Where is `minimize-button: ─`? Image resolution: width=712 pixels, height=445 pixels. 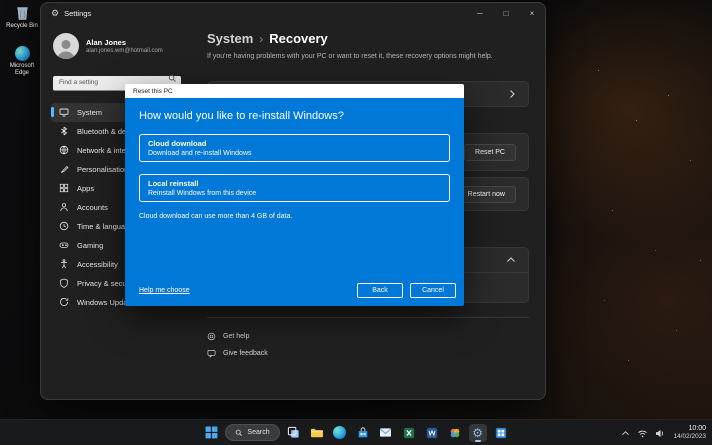
minimize-button: ─ is located at coordinates (480, 13).